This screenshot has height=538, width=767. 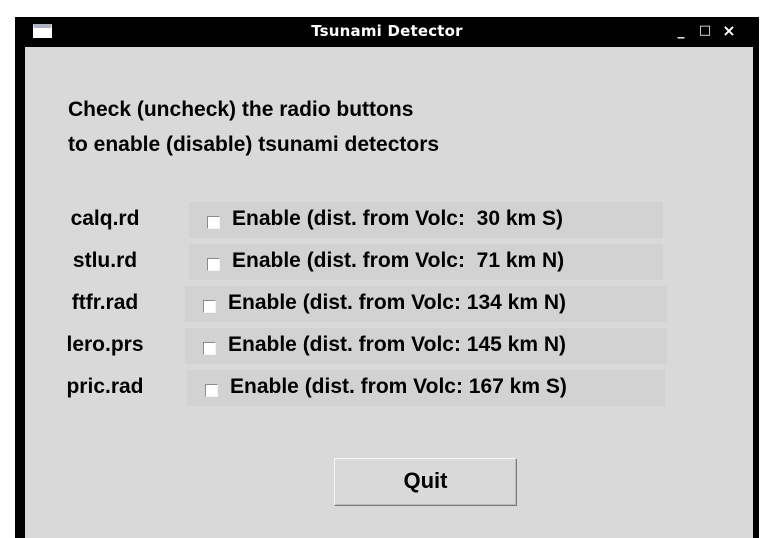 I want to click on instruction-line-2: to enable (disable) tsunami detectors, so click(x=254, y=144).